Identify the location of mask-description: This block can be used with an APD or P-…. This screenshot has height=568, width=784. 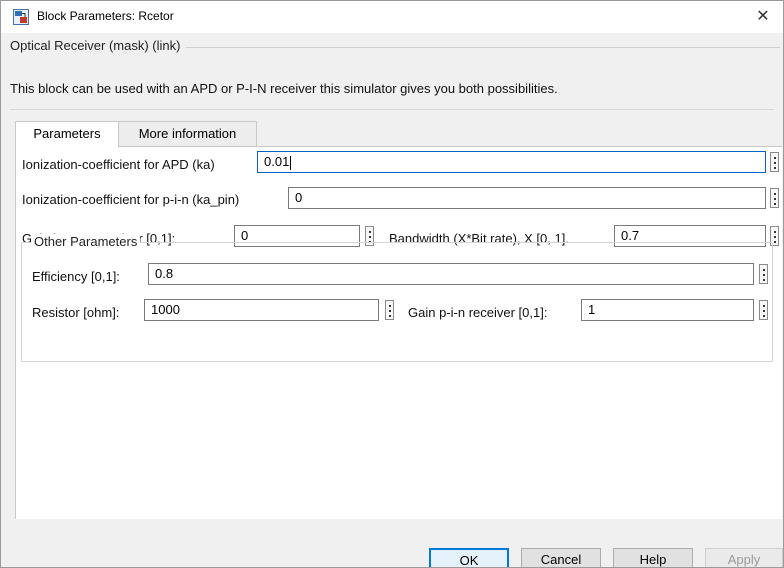
(284, 88).